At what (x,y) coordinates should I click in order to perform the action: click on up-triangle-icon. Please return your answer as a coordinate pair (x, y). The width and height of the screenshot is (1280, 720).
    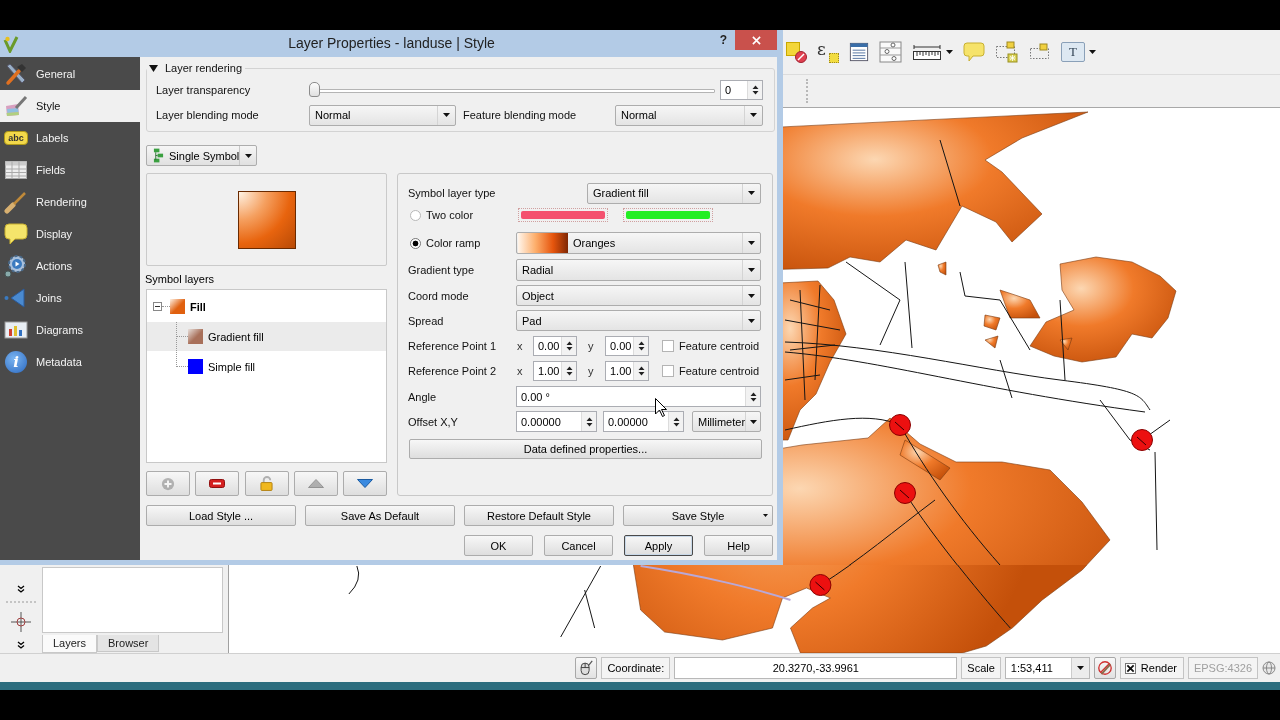
    Looking at the image, I should click on (315, 483).